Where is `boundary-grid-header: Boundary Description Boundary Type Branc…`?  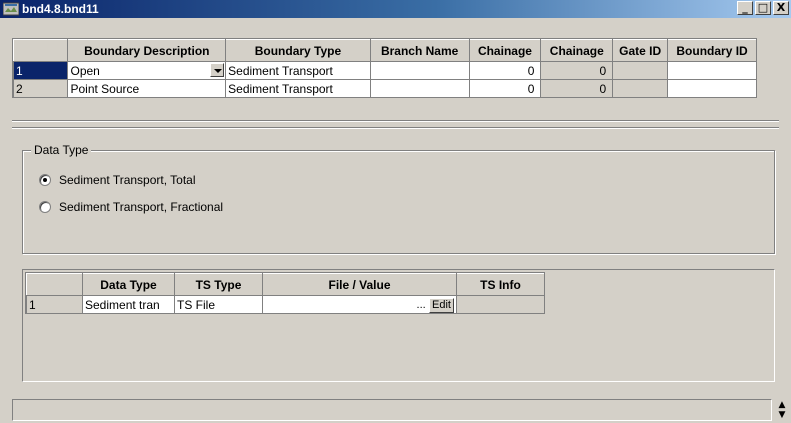 boundary-grid-header: Boundary Description Boundary Type Branc… is located at coordinates (384, 50).